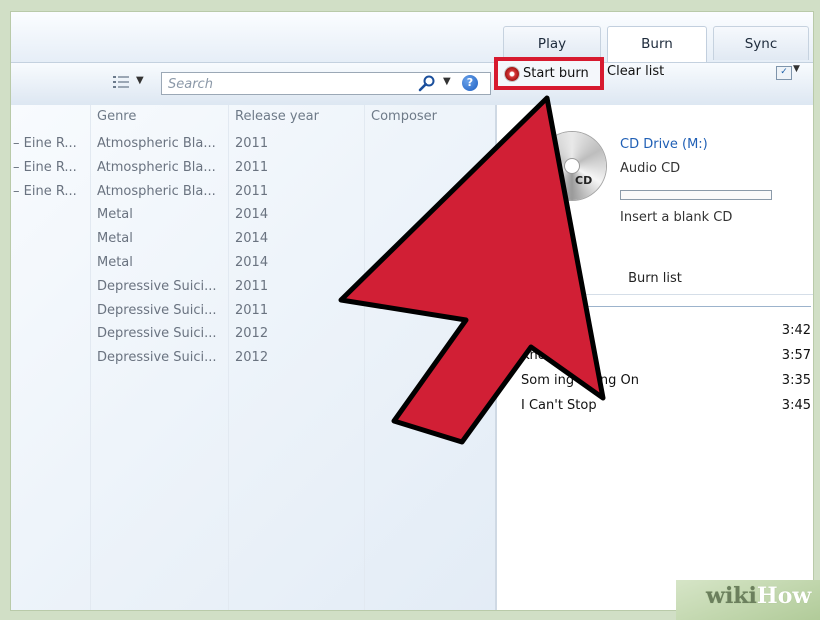 The image size is (820, 620). I want to click on tab-play: Play, so click(552, 43).